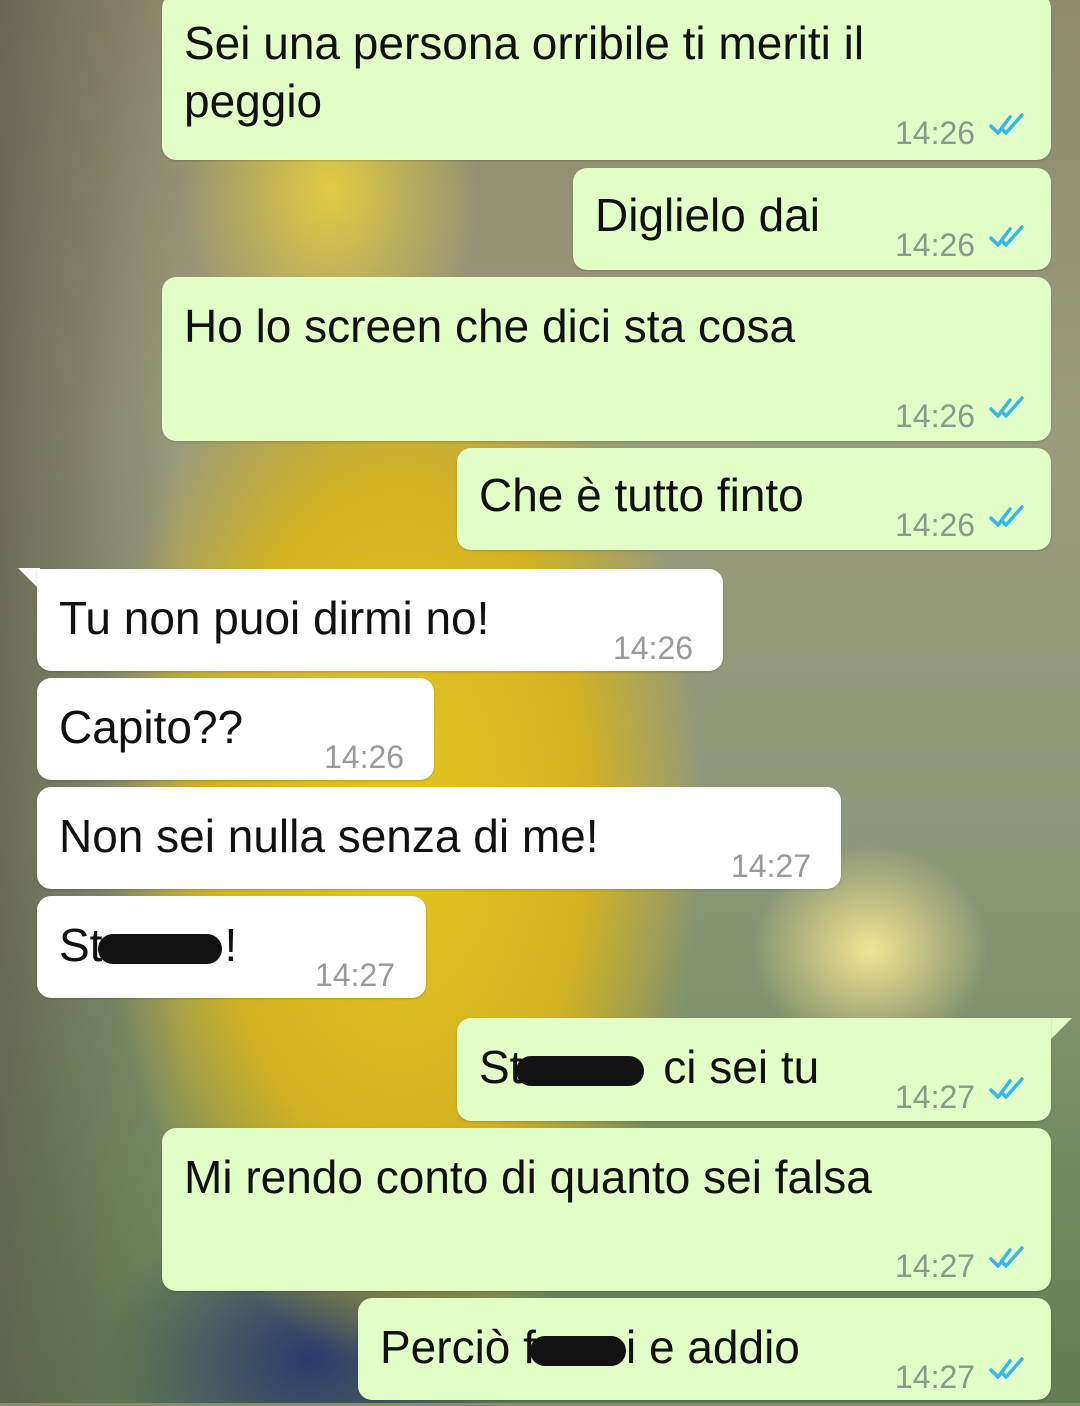 The width and height of the screenshot is (1080, 1406). What do you see at coordinates (708, 215) in the screenshot?
I see `message-text: Diglielo dai` at bounding box center [708, 215].